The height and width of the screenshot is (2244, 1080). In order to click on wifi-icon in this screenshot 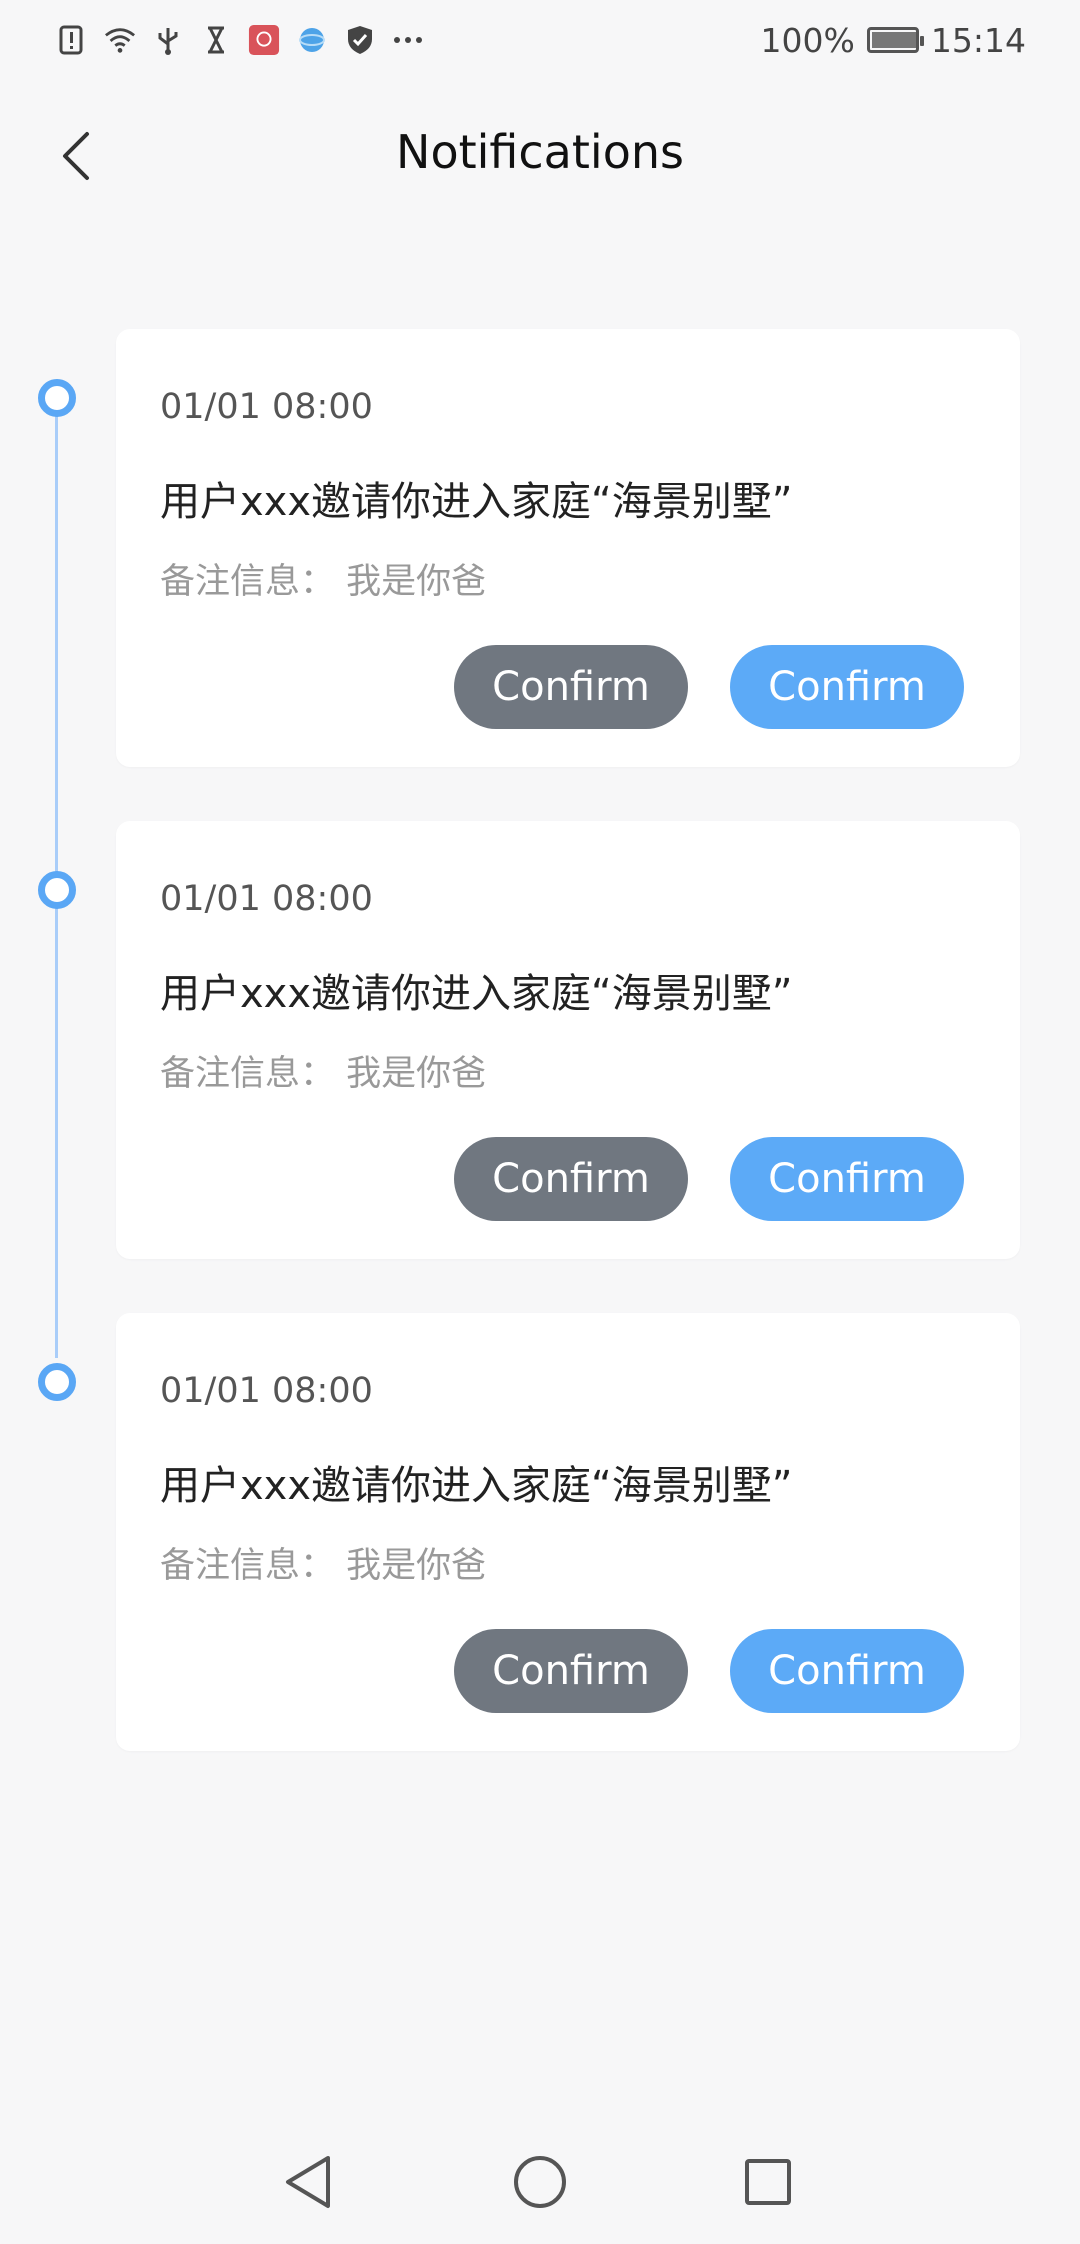, I will do `click(120, 40)`.